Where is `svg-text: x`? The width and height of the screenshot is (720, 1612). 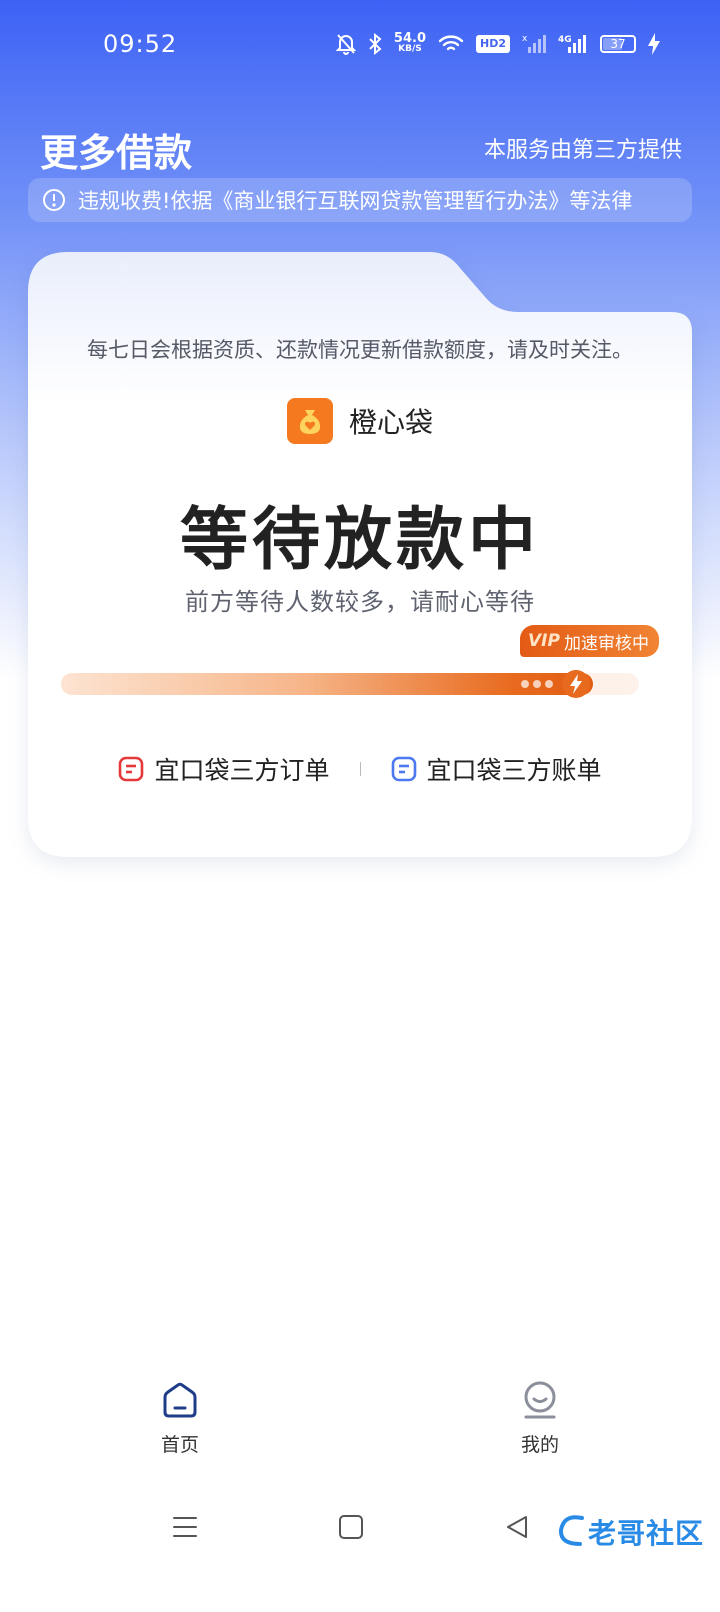 svg-text: x is located at coordinates (525, 39).